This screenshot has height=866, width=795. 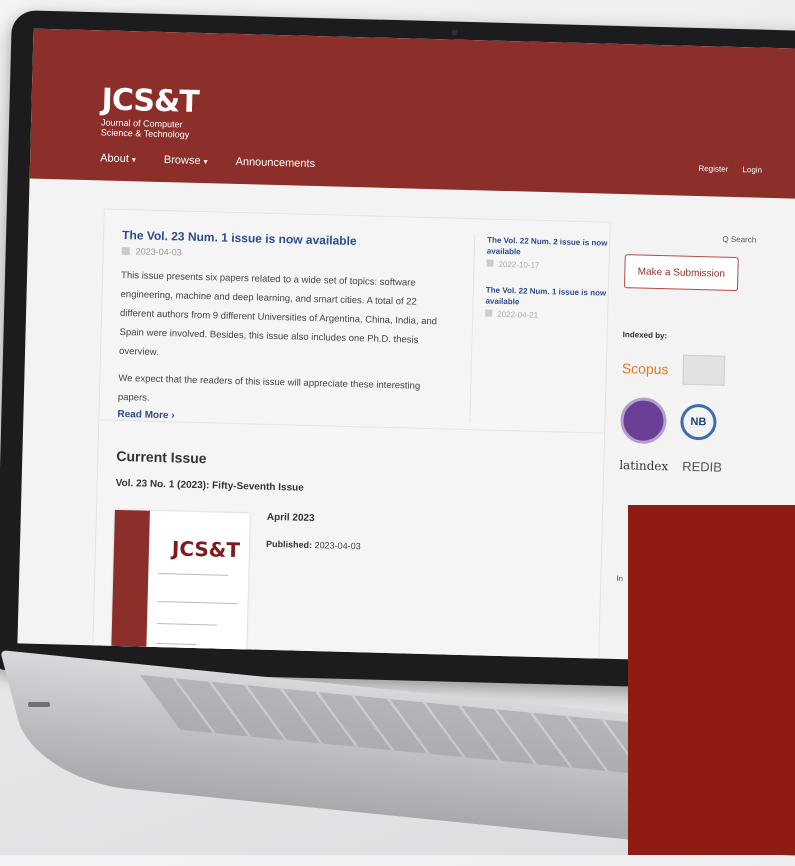 What do you see at coordinates (290, 518) in the screenshot?
I see `issue-date: April 2023` at bounding box center [290, 518].